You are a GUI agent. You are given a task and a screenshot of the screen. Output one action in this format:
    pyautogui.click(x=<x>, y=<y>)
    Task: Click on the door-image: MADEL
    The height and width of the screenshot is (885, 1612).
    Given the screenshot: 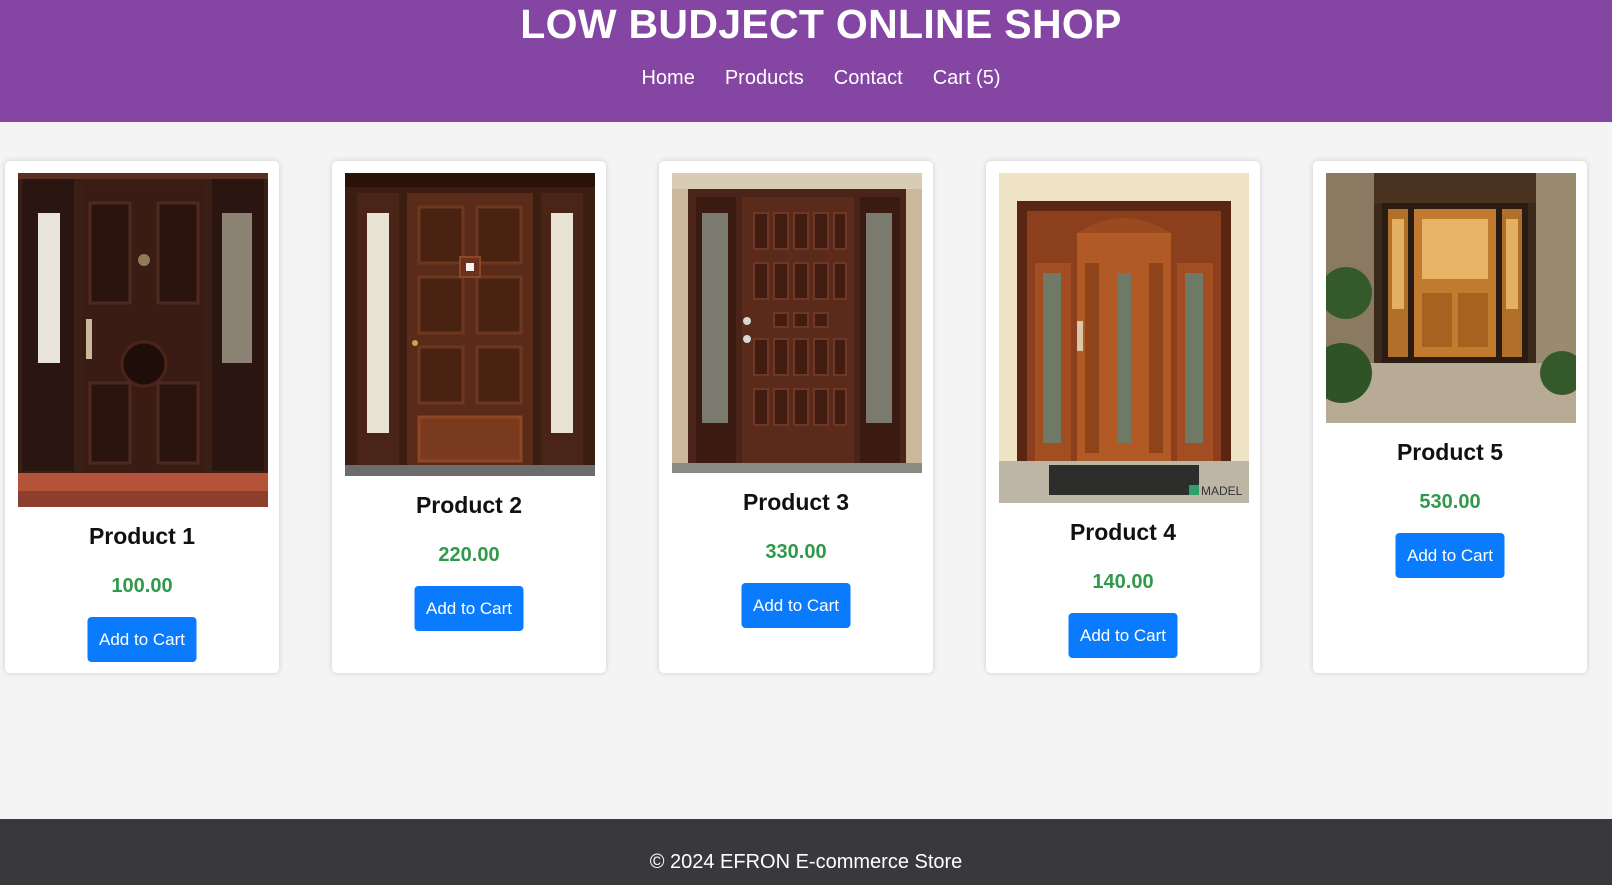 What is the action you would take?
    pyautogui.click(x=1124, y=338)
    